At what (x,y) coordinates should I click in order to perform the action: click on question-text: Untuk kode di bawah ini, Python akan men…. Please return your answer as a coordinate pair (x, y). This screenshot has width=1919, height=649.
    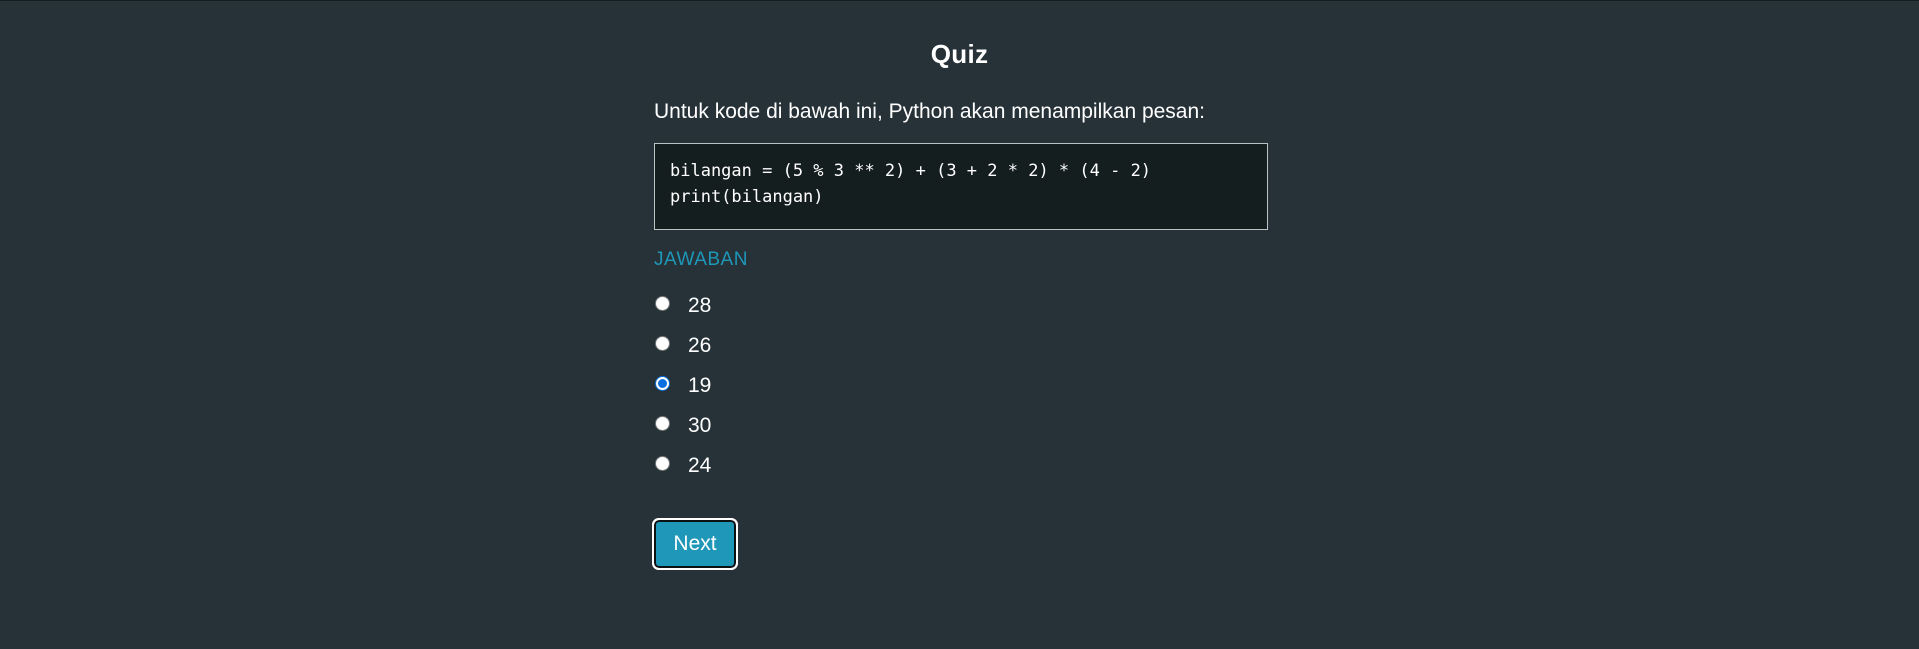
    Looking at the image, I should click on (930, 111).